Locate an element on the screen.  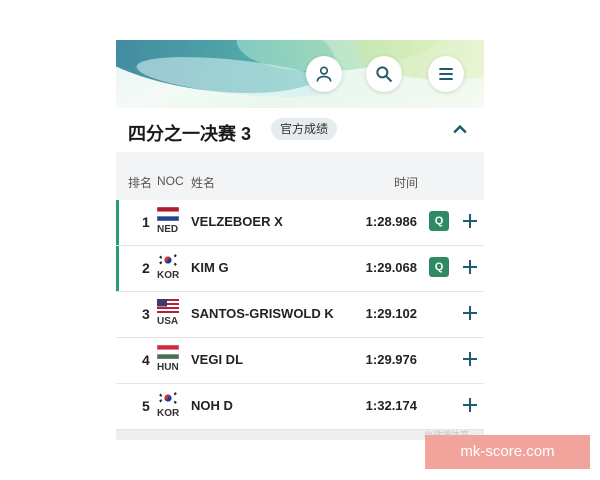
person-icon is located at coordinates (324, 74).